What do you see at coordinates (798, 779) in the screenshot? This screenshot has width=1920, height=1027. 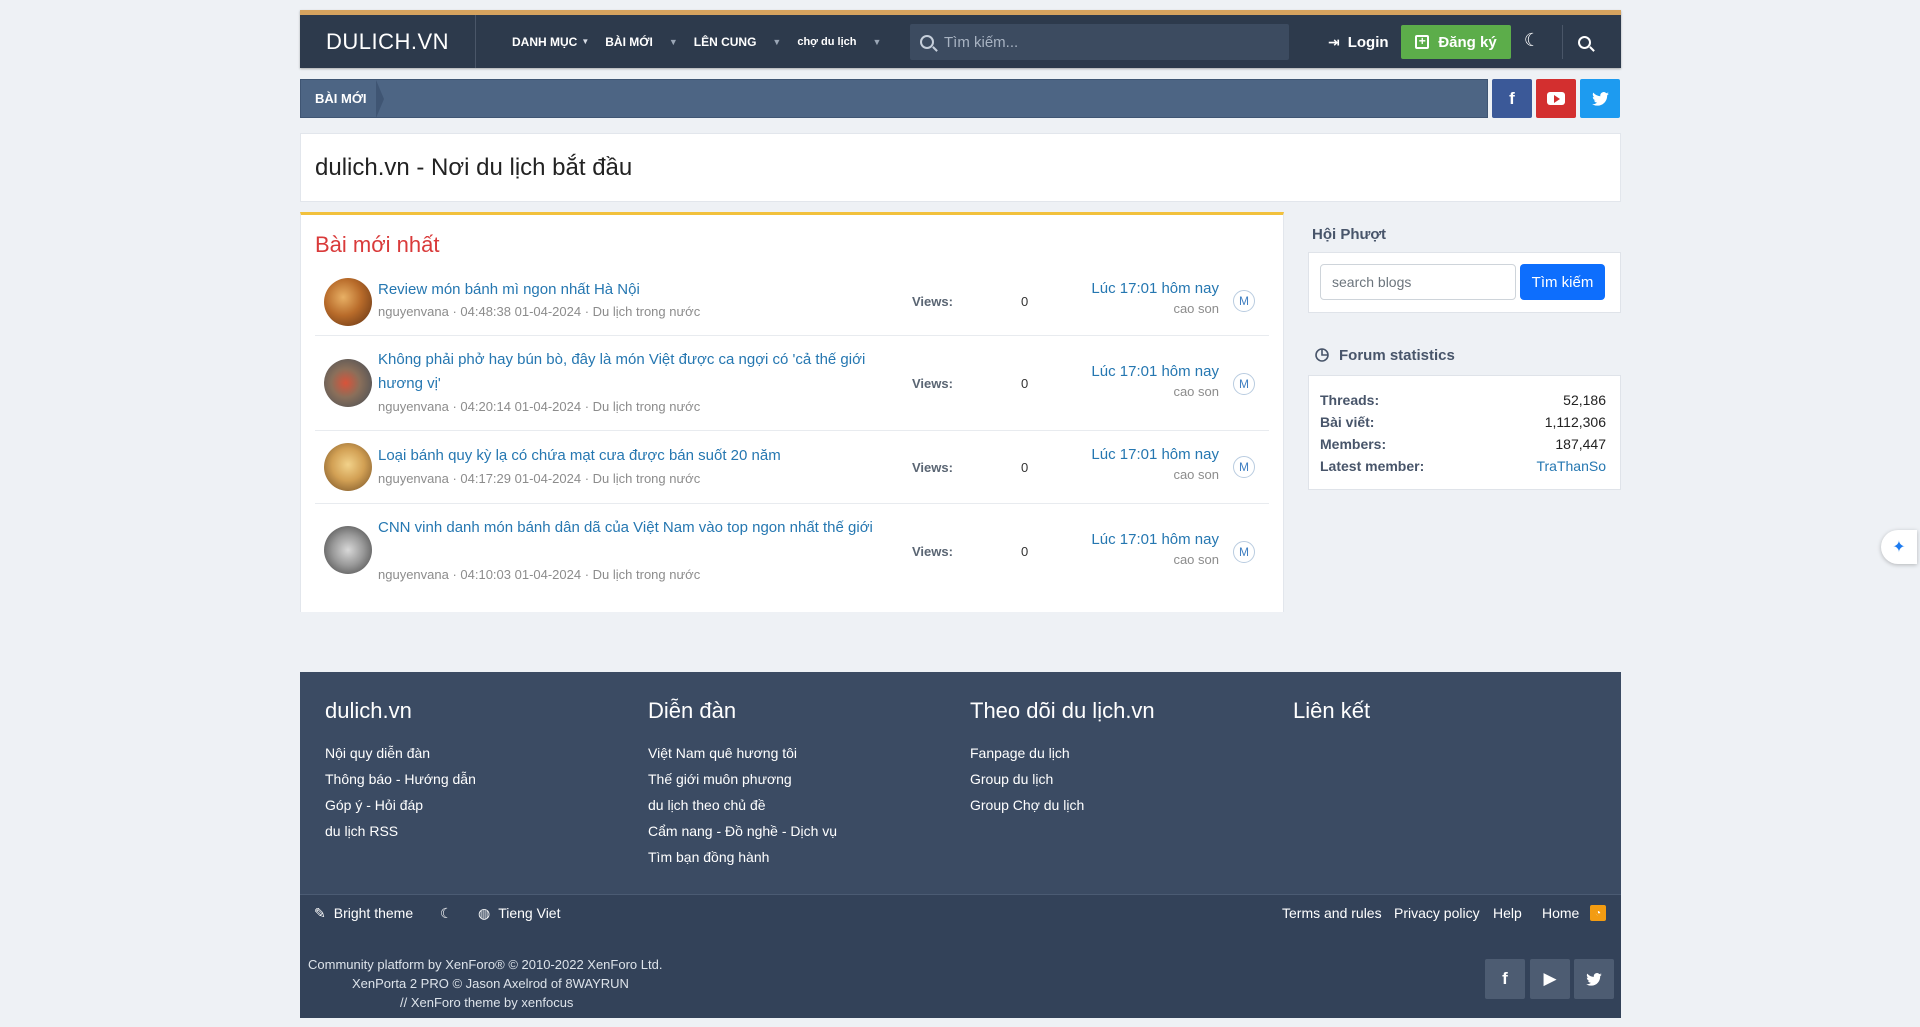 I see `footer-link: Thế giới muôn phương` at bounding box center [798, 779].